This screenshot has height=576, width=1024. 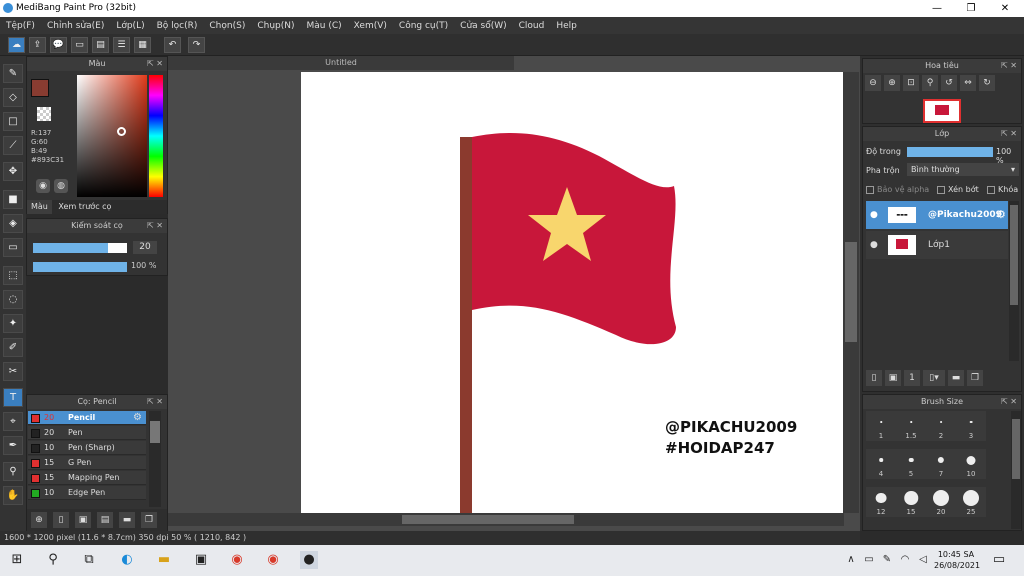 What do you see at coordinates (483, 26) in the screenshot?
I see `menu-window: Cửa sổ(W)` at bounding box center [483, 26].